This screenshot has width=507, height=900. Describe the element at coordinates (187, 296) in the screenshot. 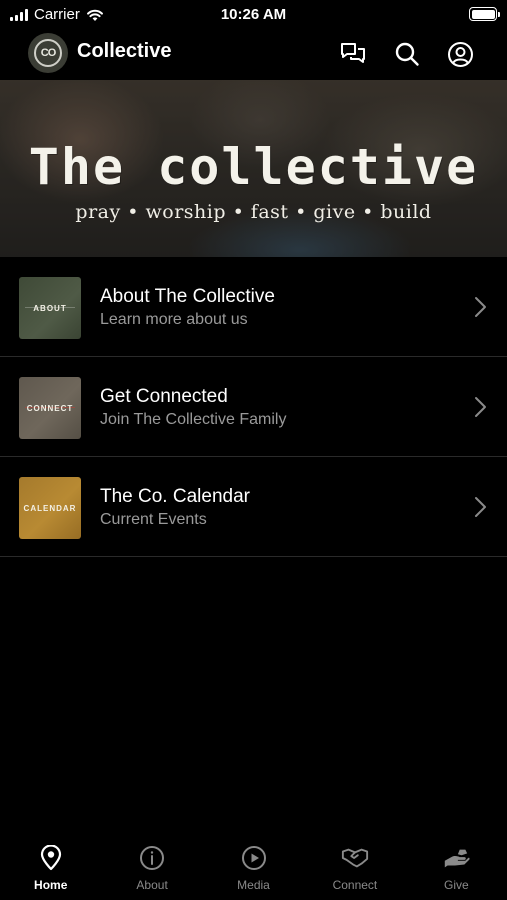

I see `menu-item-title: About The Collective` at that location.